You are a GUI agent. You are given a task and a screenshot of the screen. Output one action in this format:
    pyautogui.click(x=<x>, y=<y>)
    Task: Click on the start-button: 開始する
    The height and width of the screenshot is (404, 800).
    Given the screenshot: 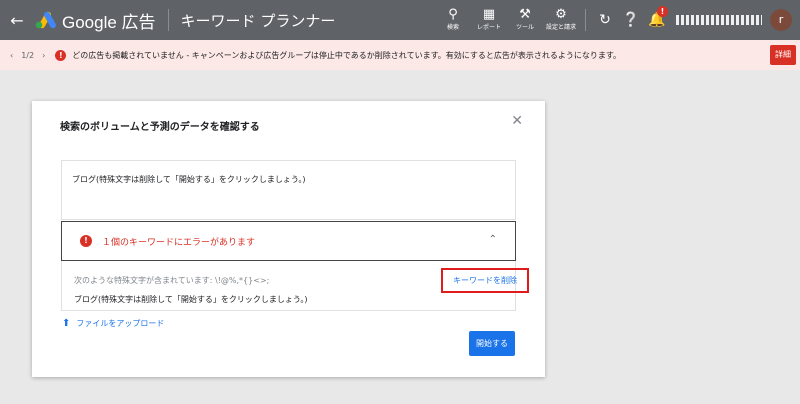 What is the action you would take?
    pyautogui.click(x=492, y=343)
    